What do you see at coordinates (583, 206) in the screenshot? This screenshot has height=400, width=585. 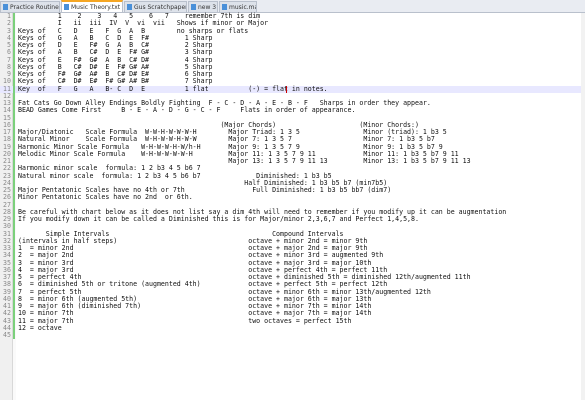 I see `vertical-scrollbar` at bounding box center [583, 206].